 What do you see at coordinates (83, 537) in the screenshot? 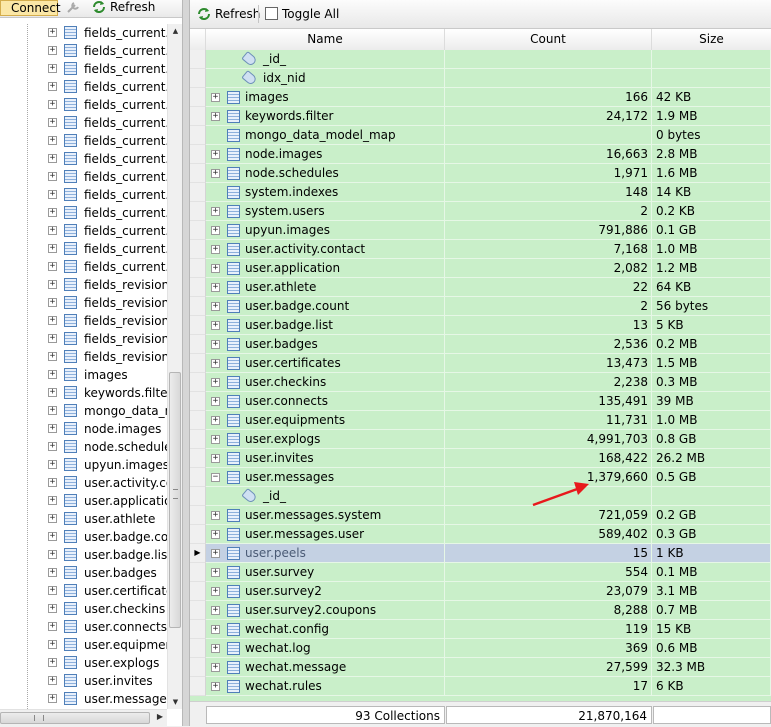
I see `tree-item: + user.badge.cou` at bounding box center [83, 537].